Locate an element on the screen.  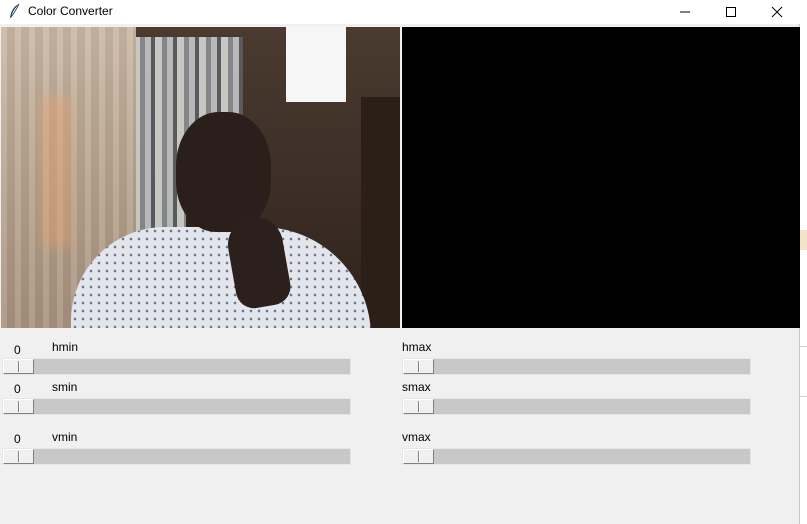
vmin-label: vmin is located at coordinates (65, 437).